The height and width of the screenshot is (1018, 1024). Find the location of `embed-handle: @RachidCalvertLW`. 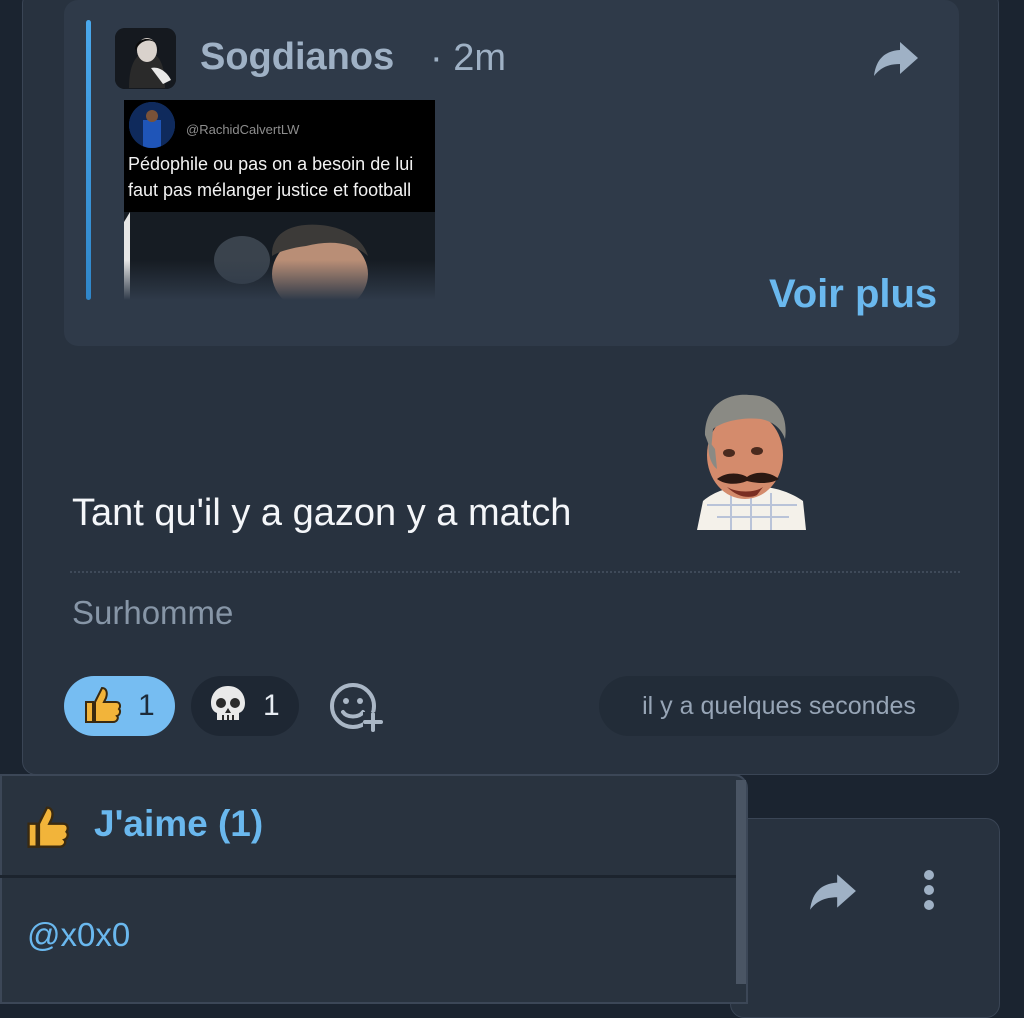

embed-handle: @RachidCalvertLW is located at coordinates (243, 129).